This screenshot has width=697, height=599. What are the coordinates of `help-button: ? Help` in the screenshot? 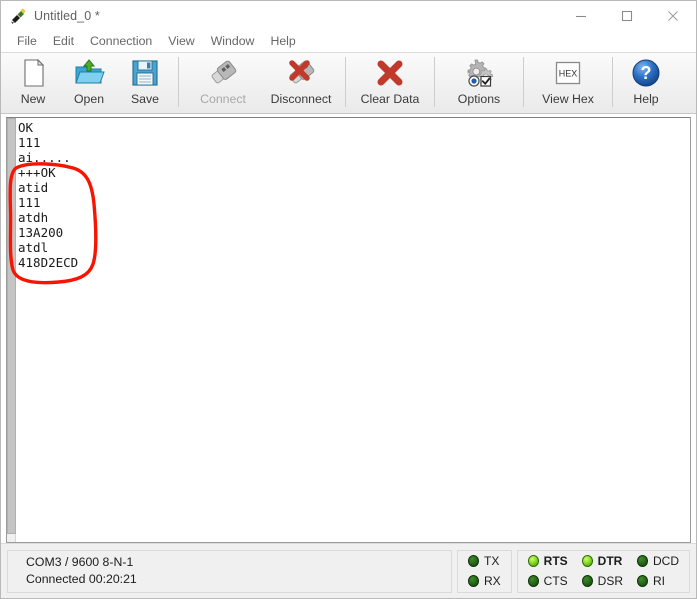 It's located at (646, 82).